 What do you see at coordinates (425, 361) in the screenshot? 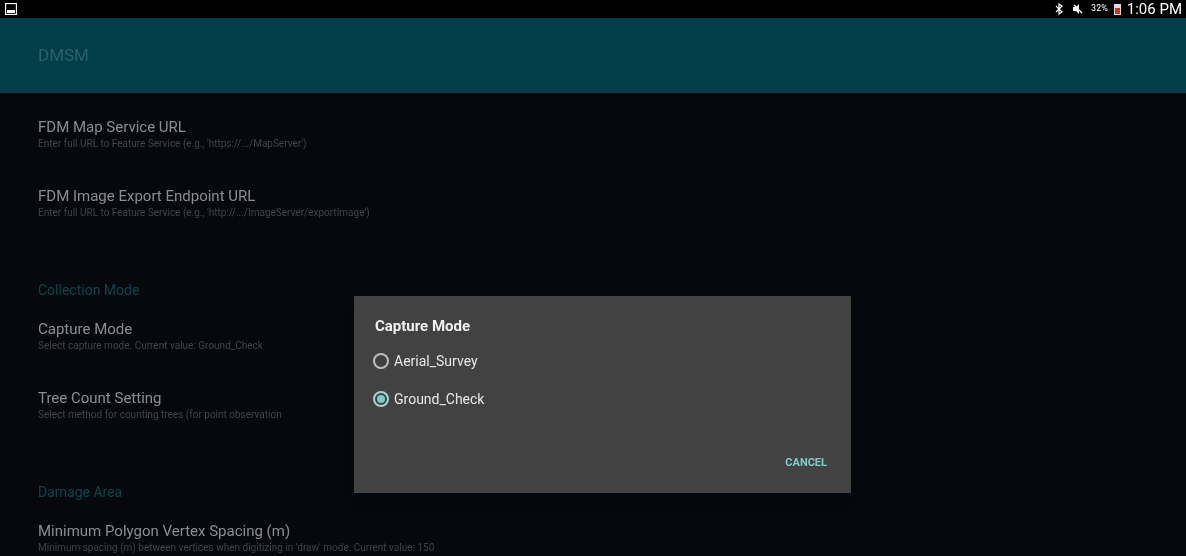
I see `radio-option: Aerial_Survey` at bounding box center [425, 361].